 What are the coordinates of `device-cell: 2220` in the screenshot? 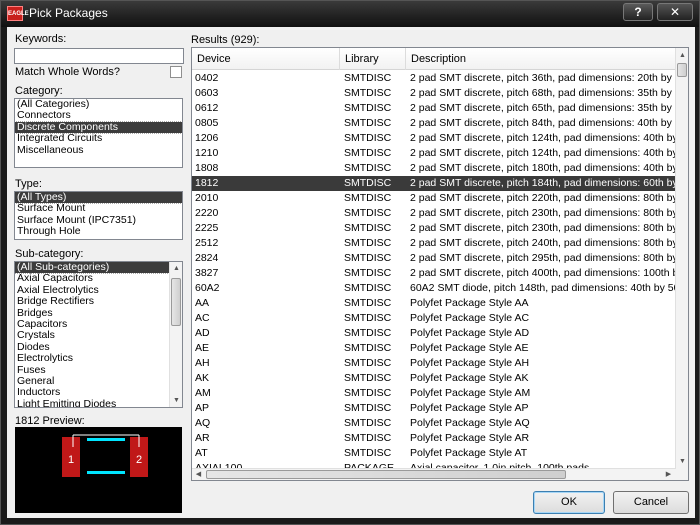 It's located at (207, 213).